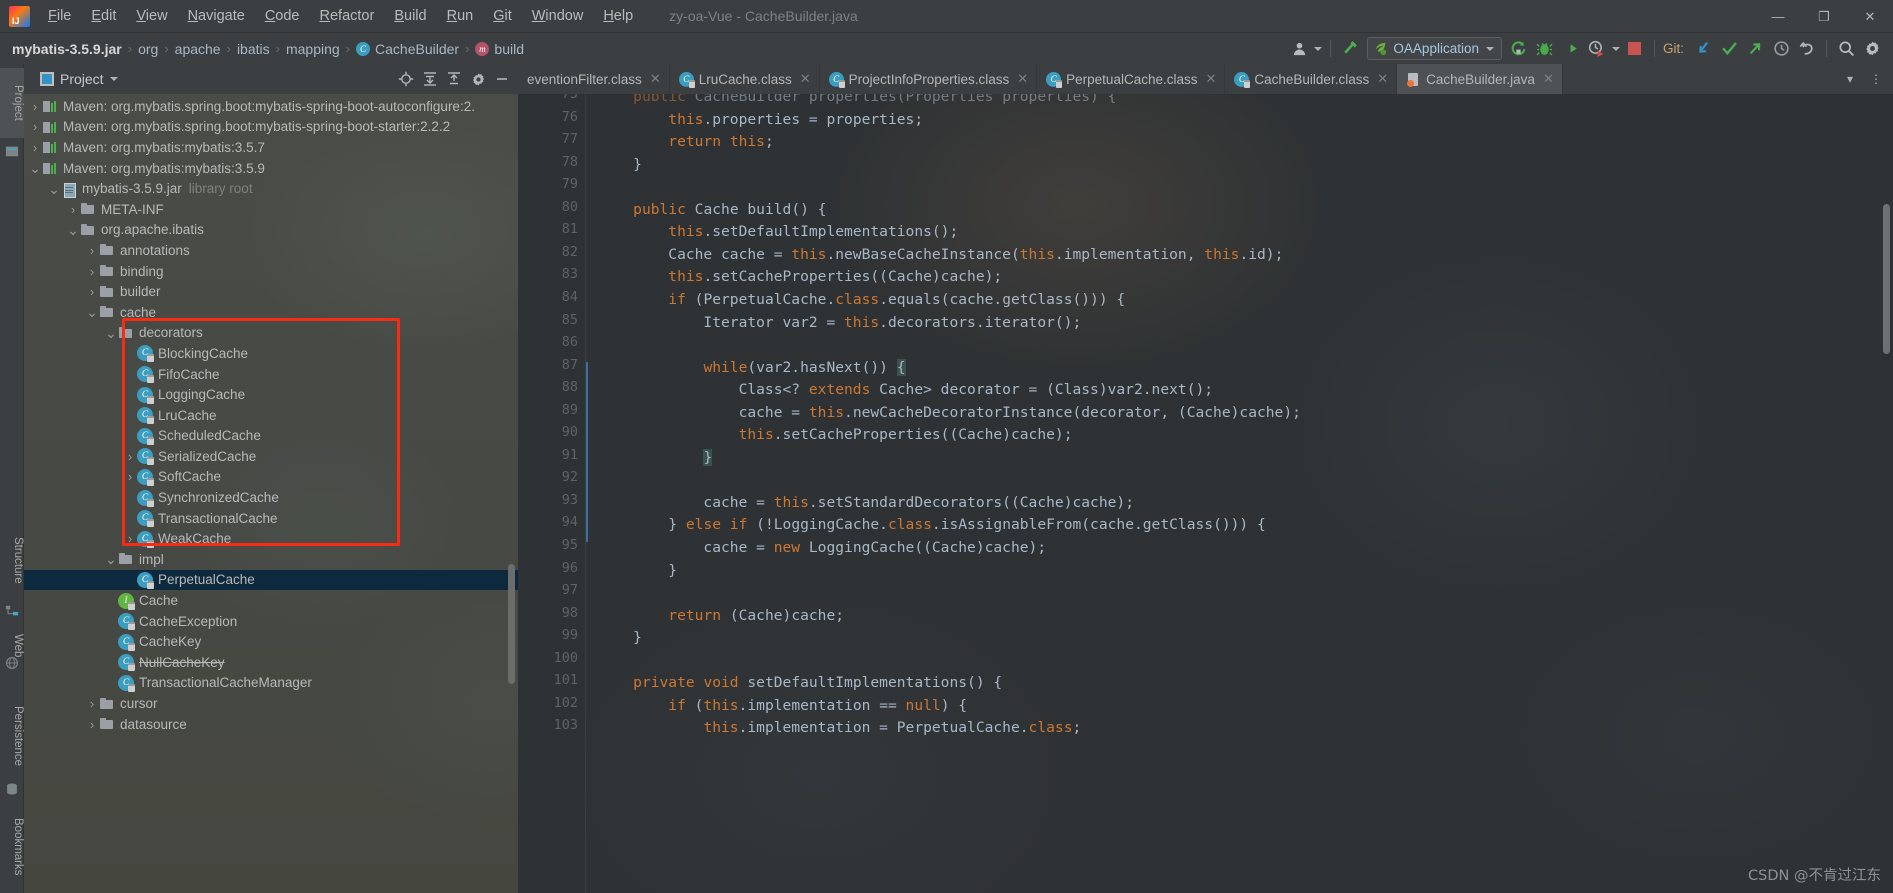 The image size is (1893, 893). I want to click on breadcrumb-item-apache: apache, so click(198, 49).